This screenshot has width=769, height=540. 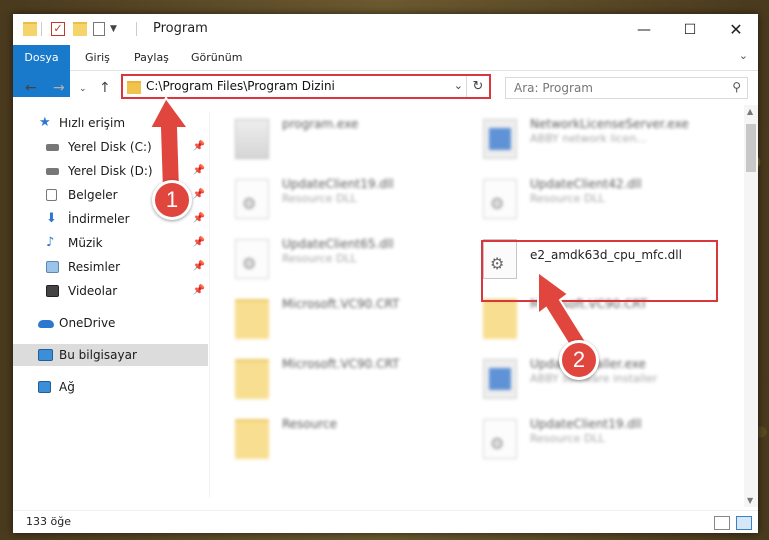 What do you see at coordinates (579, 360) in the screenshot?
I see `step-badge-2: 2` at bounding box center [579, 360].